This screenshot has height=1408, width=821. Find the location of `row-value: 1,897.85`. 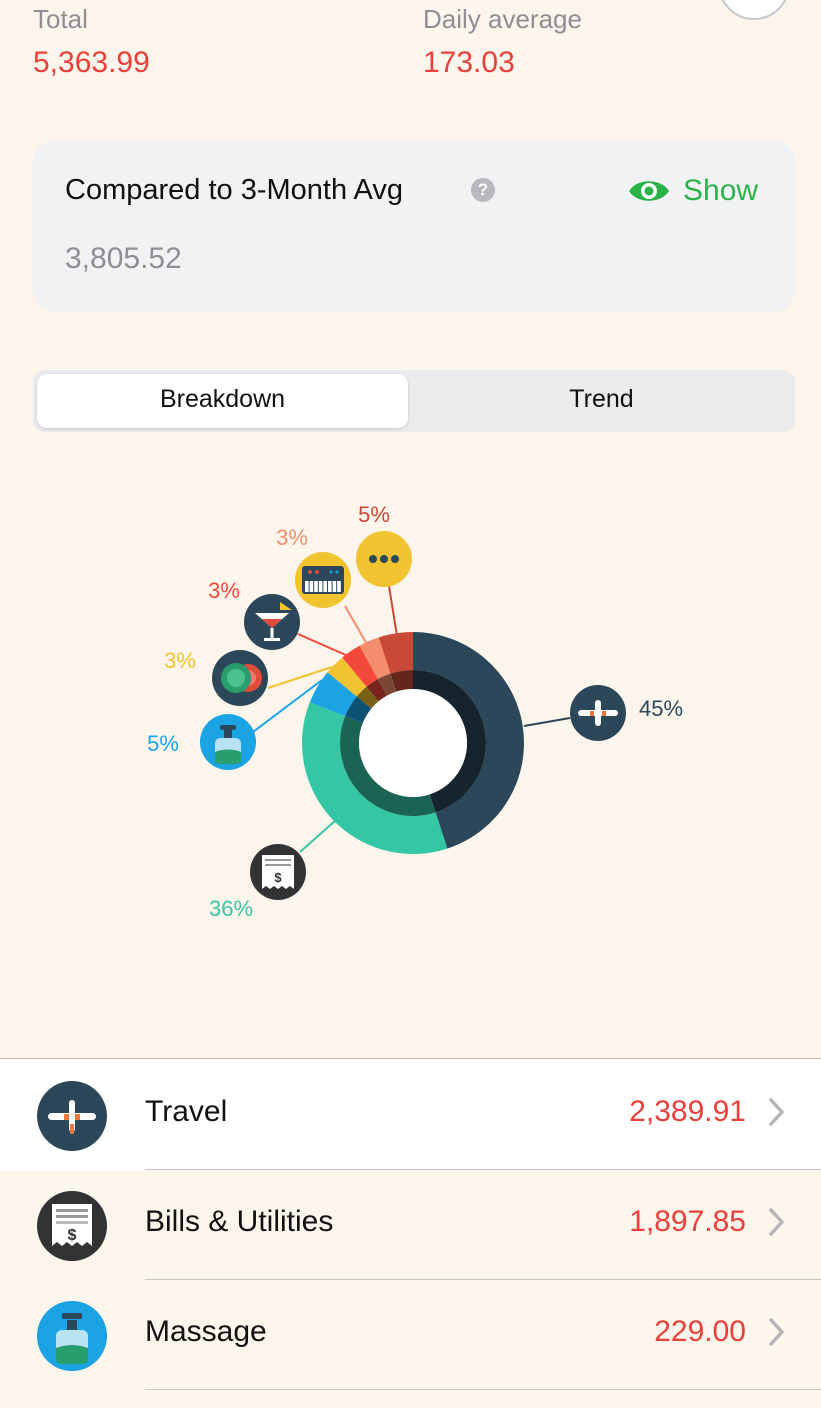

row-value: 1,897.85 is located at coordinates (687, 1221).